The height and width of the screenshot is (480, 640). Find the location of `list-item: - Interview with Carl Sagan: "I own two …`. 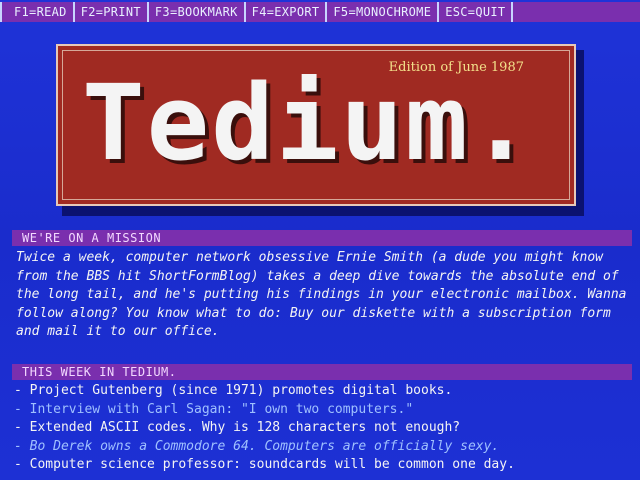

list-item: - Interview with Carl Sagan: "I own two … is located at coordinates (324, 410).